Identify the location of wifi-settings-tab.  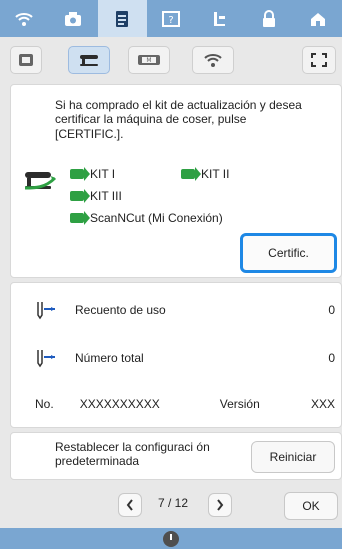
(213, 60).